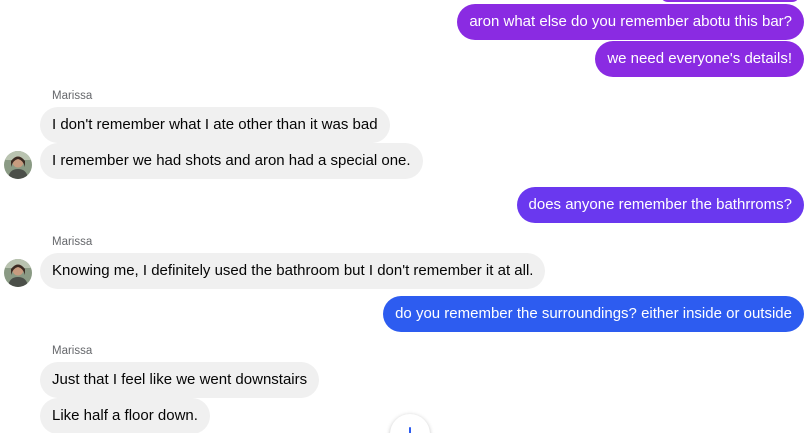 This screenshot has height=433, width=810. Describe the element at coordinates (660, 205) in the screenshot. I see `outgoing-message: does anyone remember the bathrroms?` at that location.